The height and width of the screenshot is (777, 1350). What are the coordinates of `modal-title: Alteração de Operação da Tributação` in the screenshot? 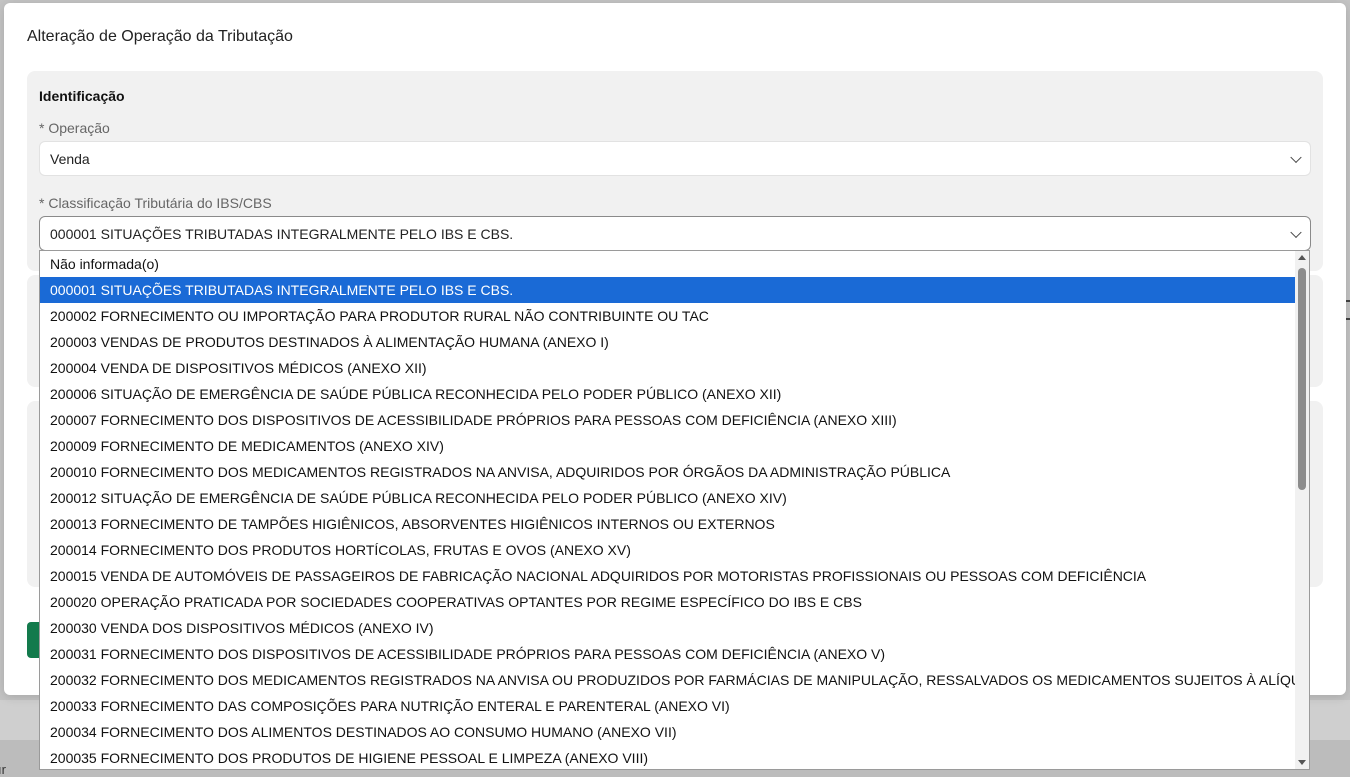 It's located at (160, 36).